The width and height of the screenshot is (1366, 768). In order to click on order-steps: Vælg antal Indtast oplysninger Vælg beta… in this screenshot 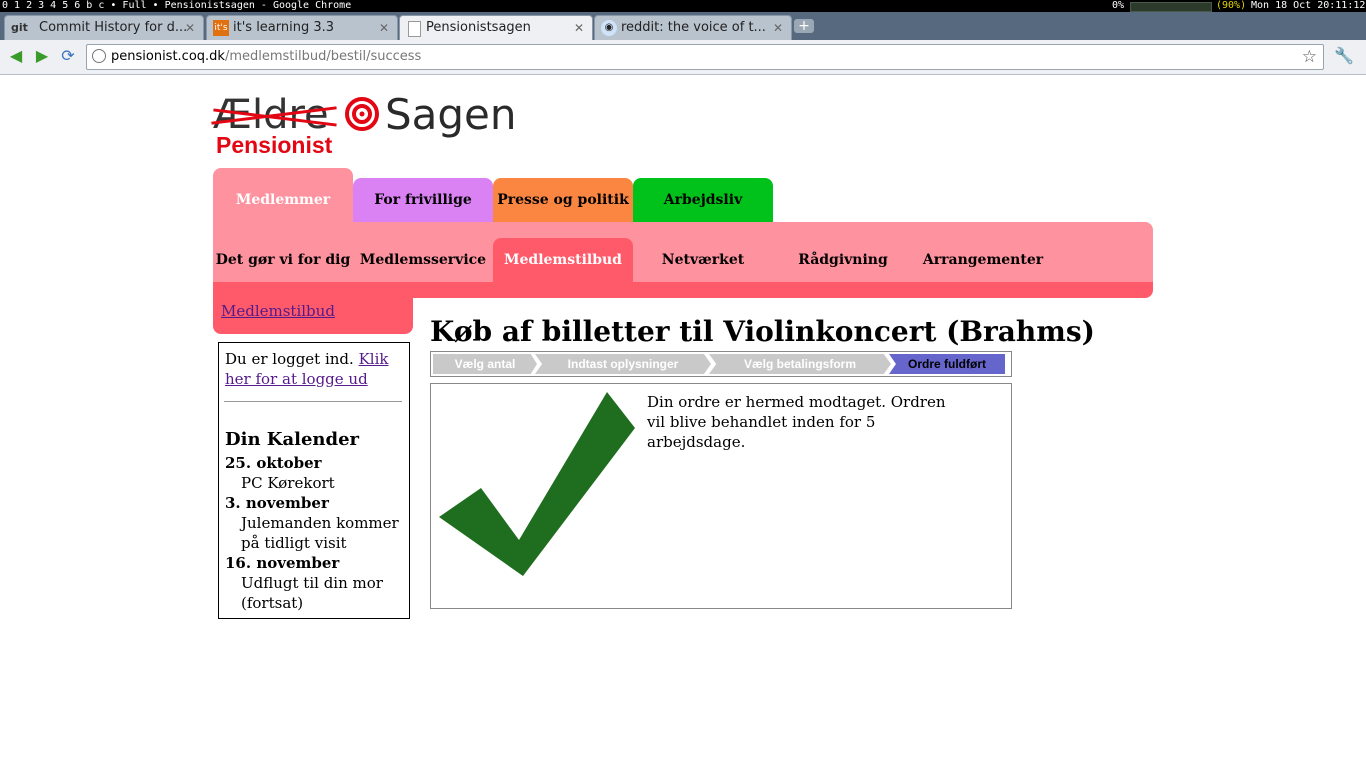, I will do `click(721, 364)`.